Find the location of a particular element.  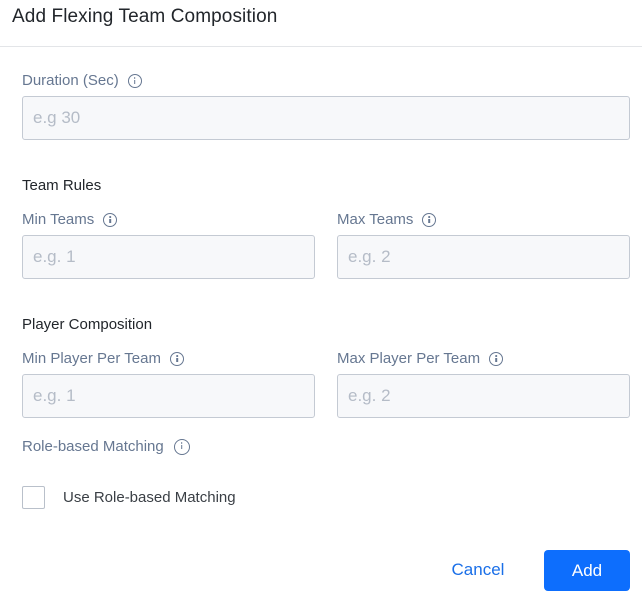

add-button: Add is located at coordinates (587, 570).